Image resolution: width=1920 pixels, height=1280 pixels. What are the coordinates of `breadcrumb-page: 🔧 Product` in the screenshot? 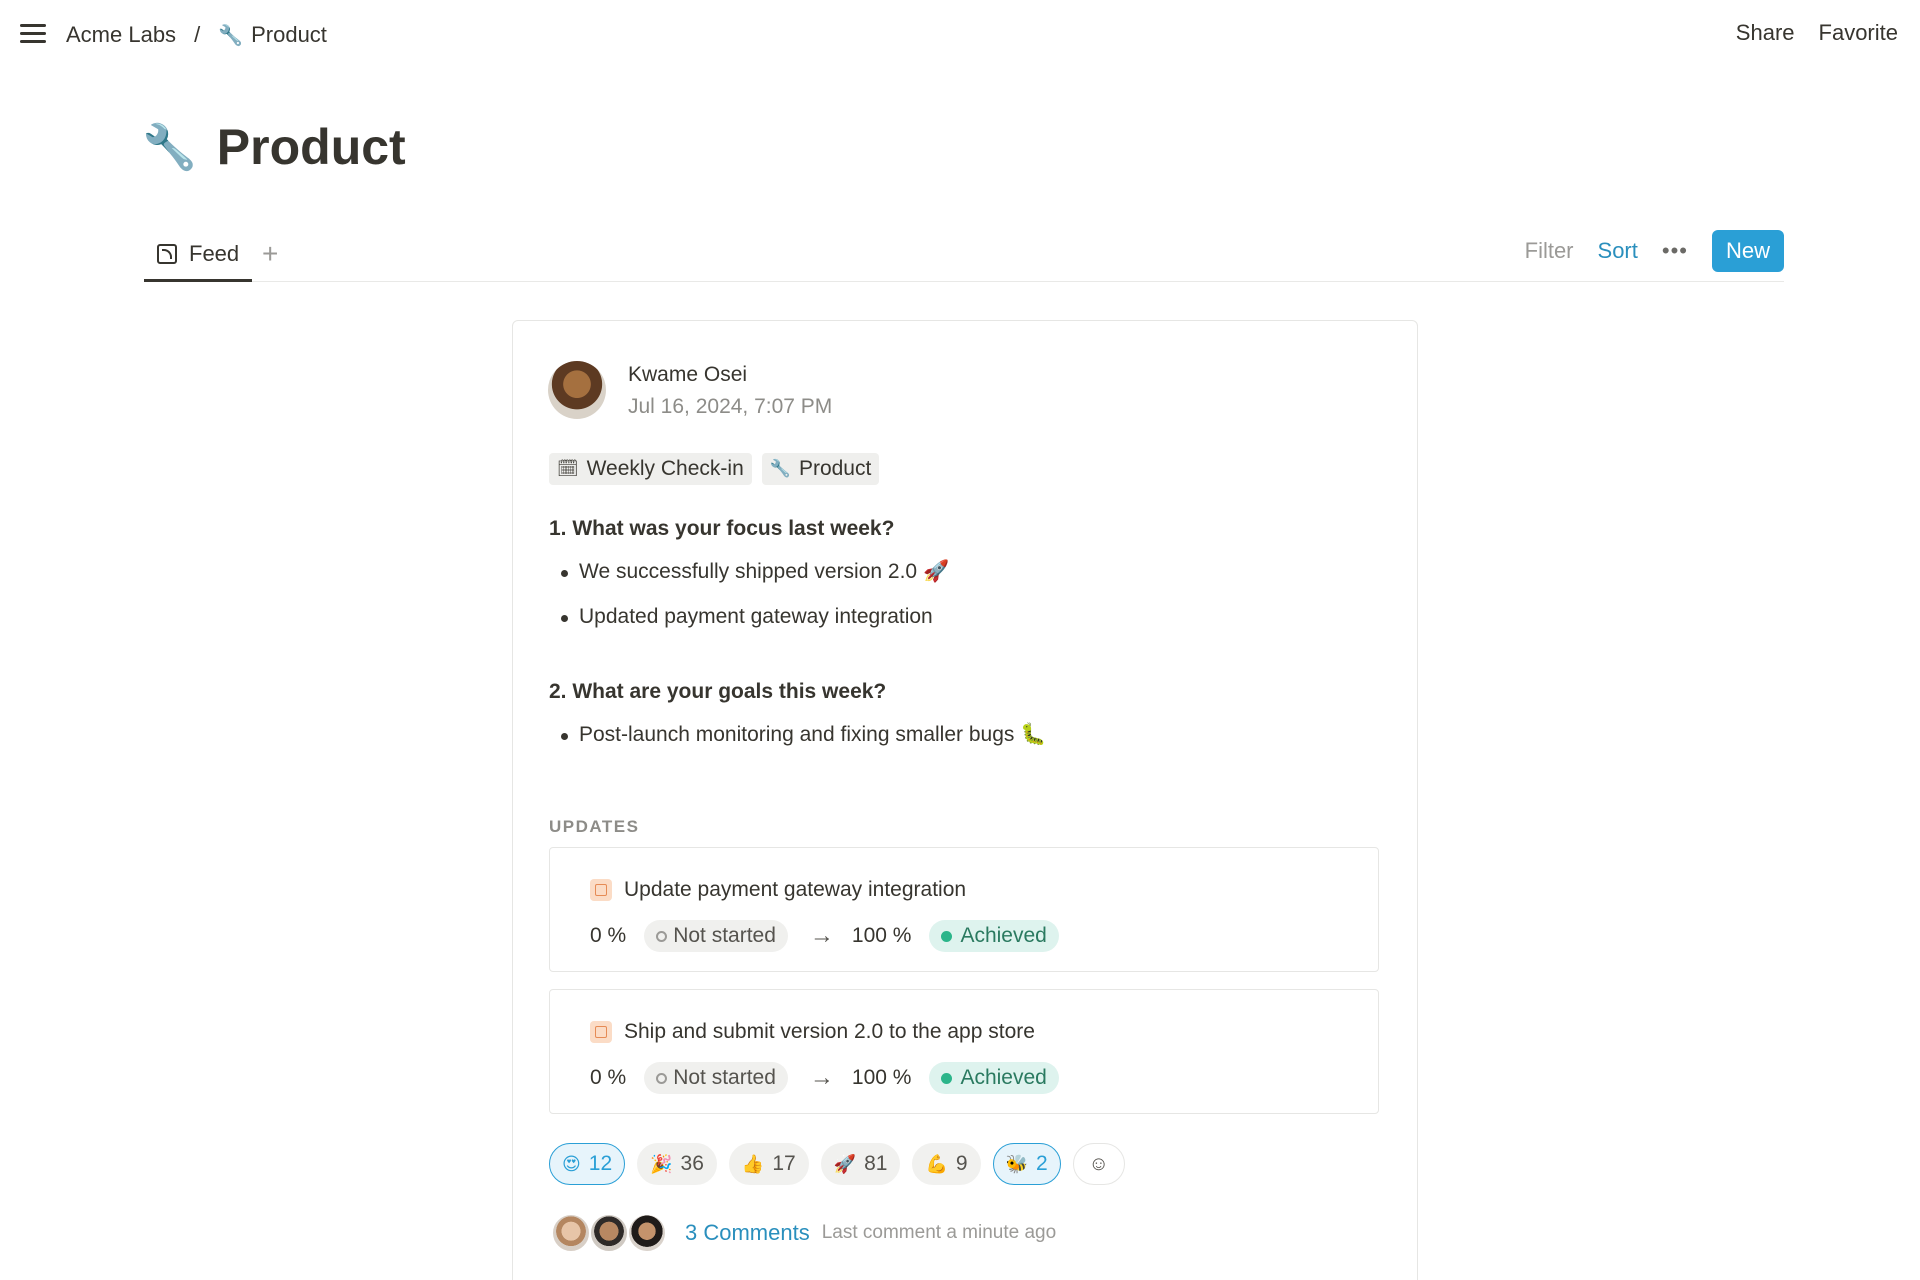 It's located at (272, 35).